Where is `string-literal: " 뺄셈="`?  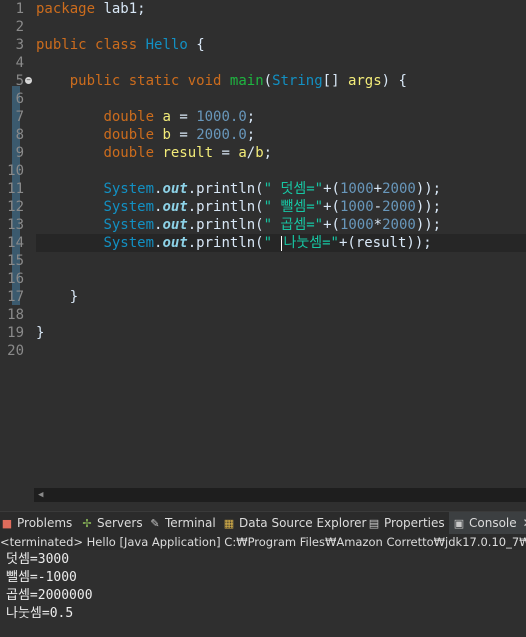
string-literal: " 뺄셈=" is located at coordinates (293, 207).